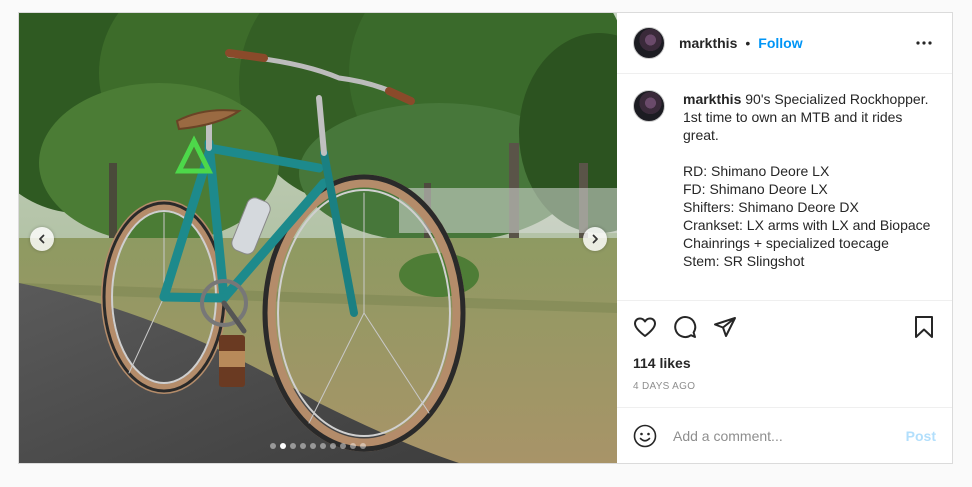 Image resolution: width=972 pixels, height=487 pixels. What do you see at coordinates (318, 446) in the screenshot?
I see `slide-indicator` at bounding box center [318, 446].